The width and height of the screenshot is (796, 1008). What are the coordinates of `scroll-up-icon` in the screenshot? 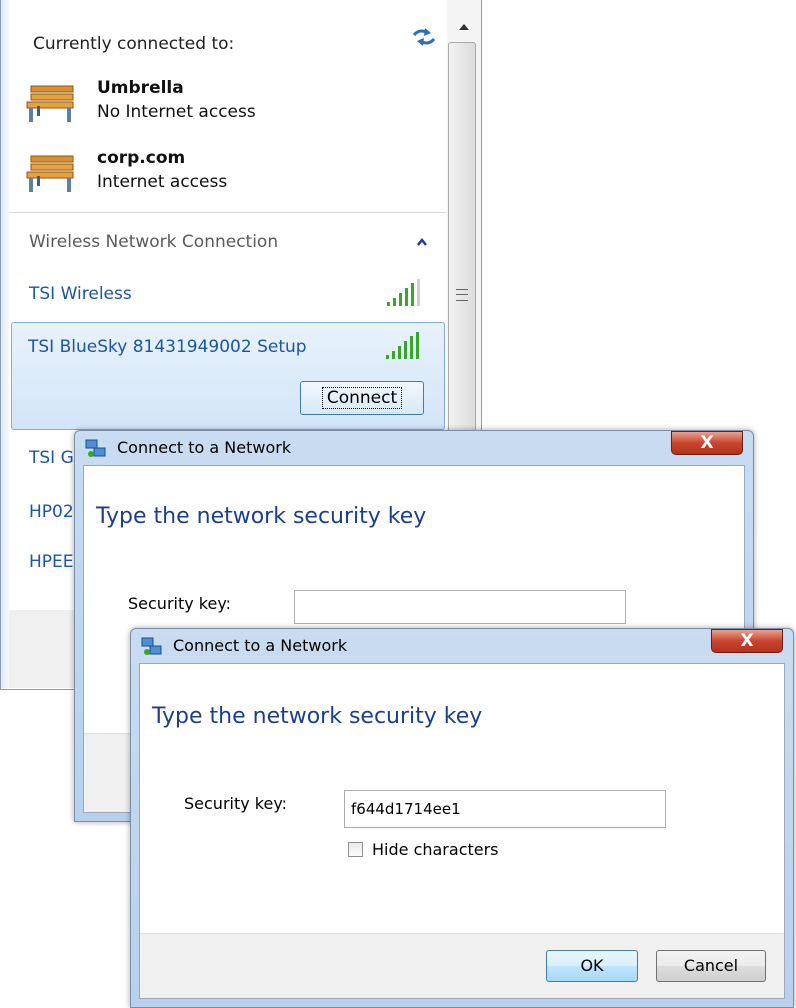 It's located at (464, 26).